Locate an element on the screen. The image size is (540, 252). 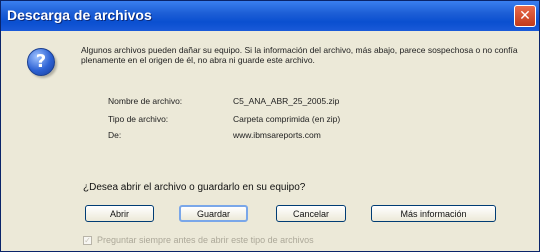
close-button: ✕ is located at coordinates (525, 16).